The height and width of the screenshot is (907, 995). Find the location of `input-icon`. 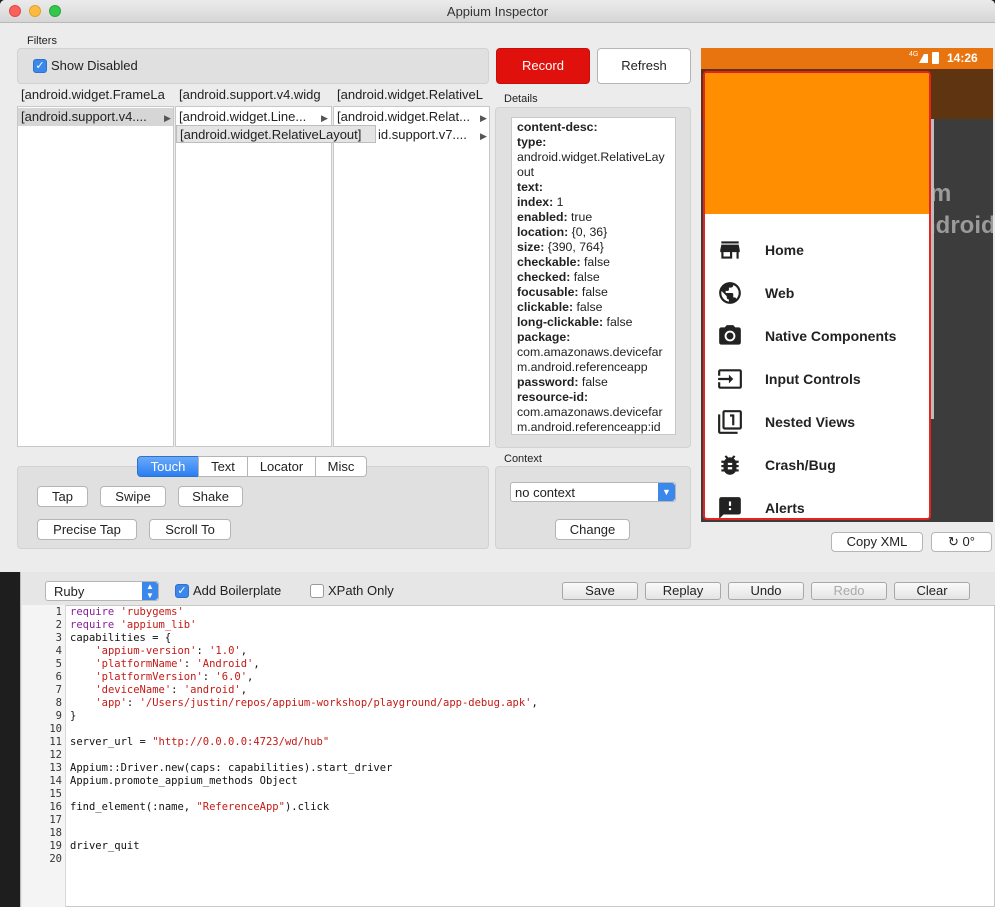

input-icon is located at coordinates (730, 379).